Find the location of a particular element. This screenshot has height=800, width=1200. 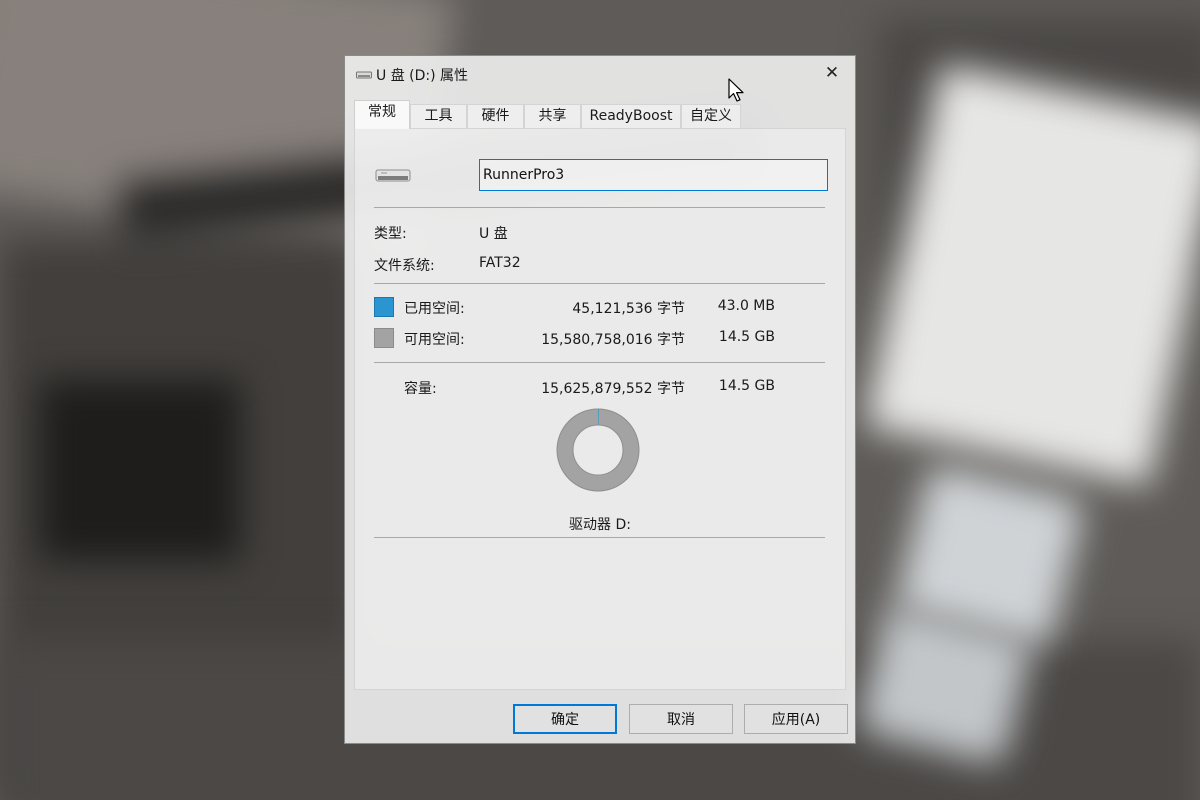

used-space-swatch is located at coordinates (384, 307).